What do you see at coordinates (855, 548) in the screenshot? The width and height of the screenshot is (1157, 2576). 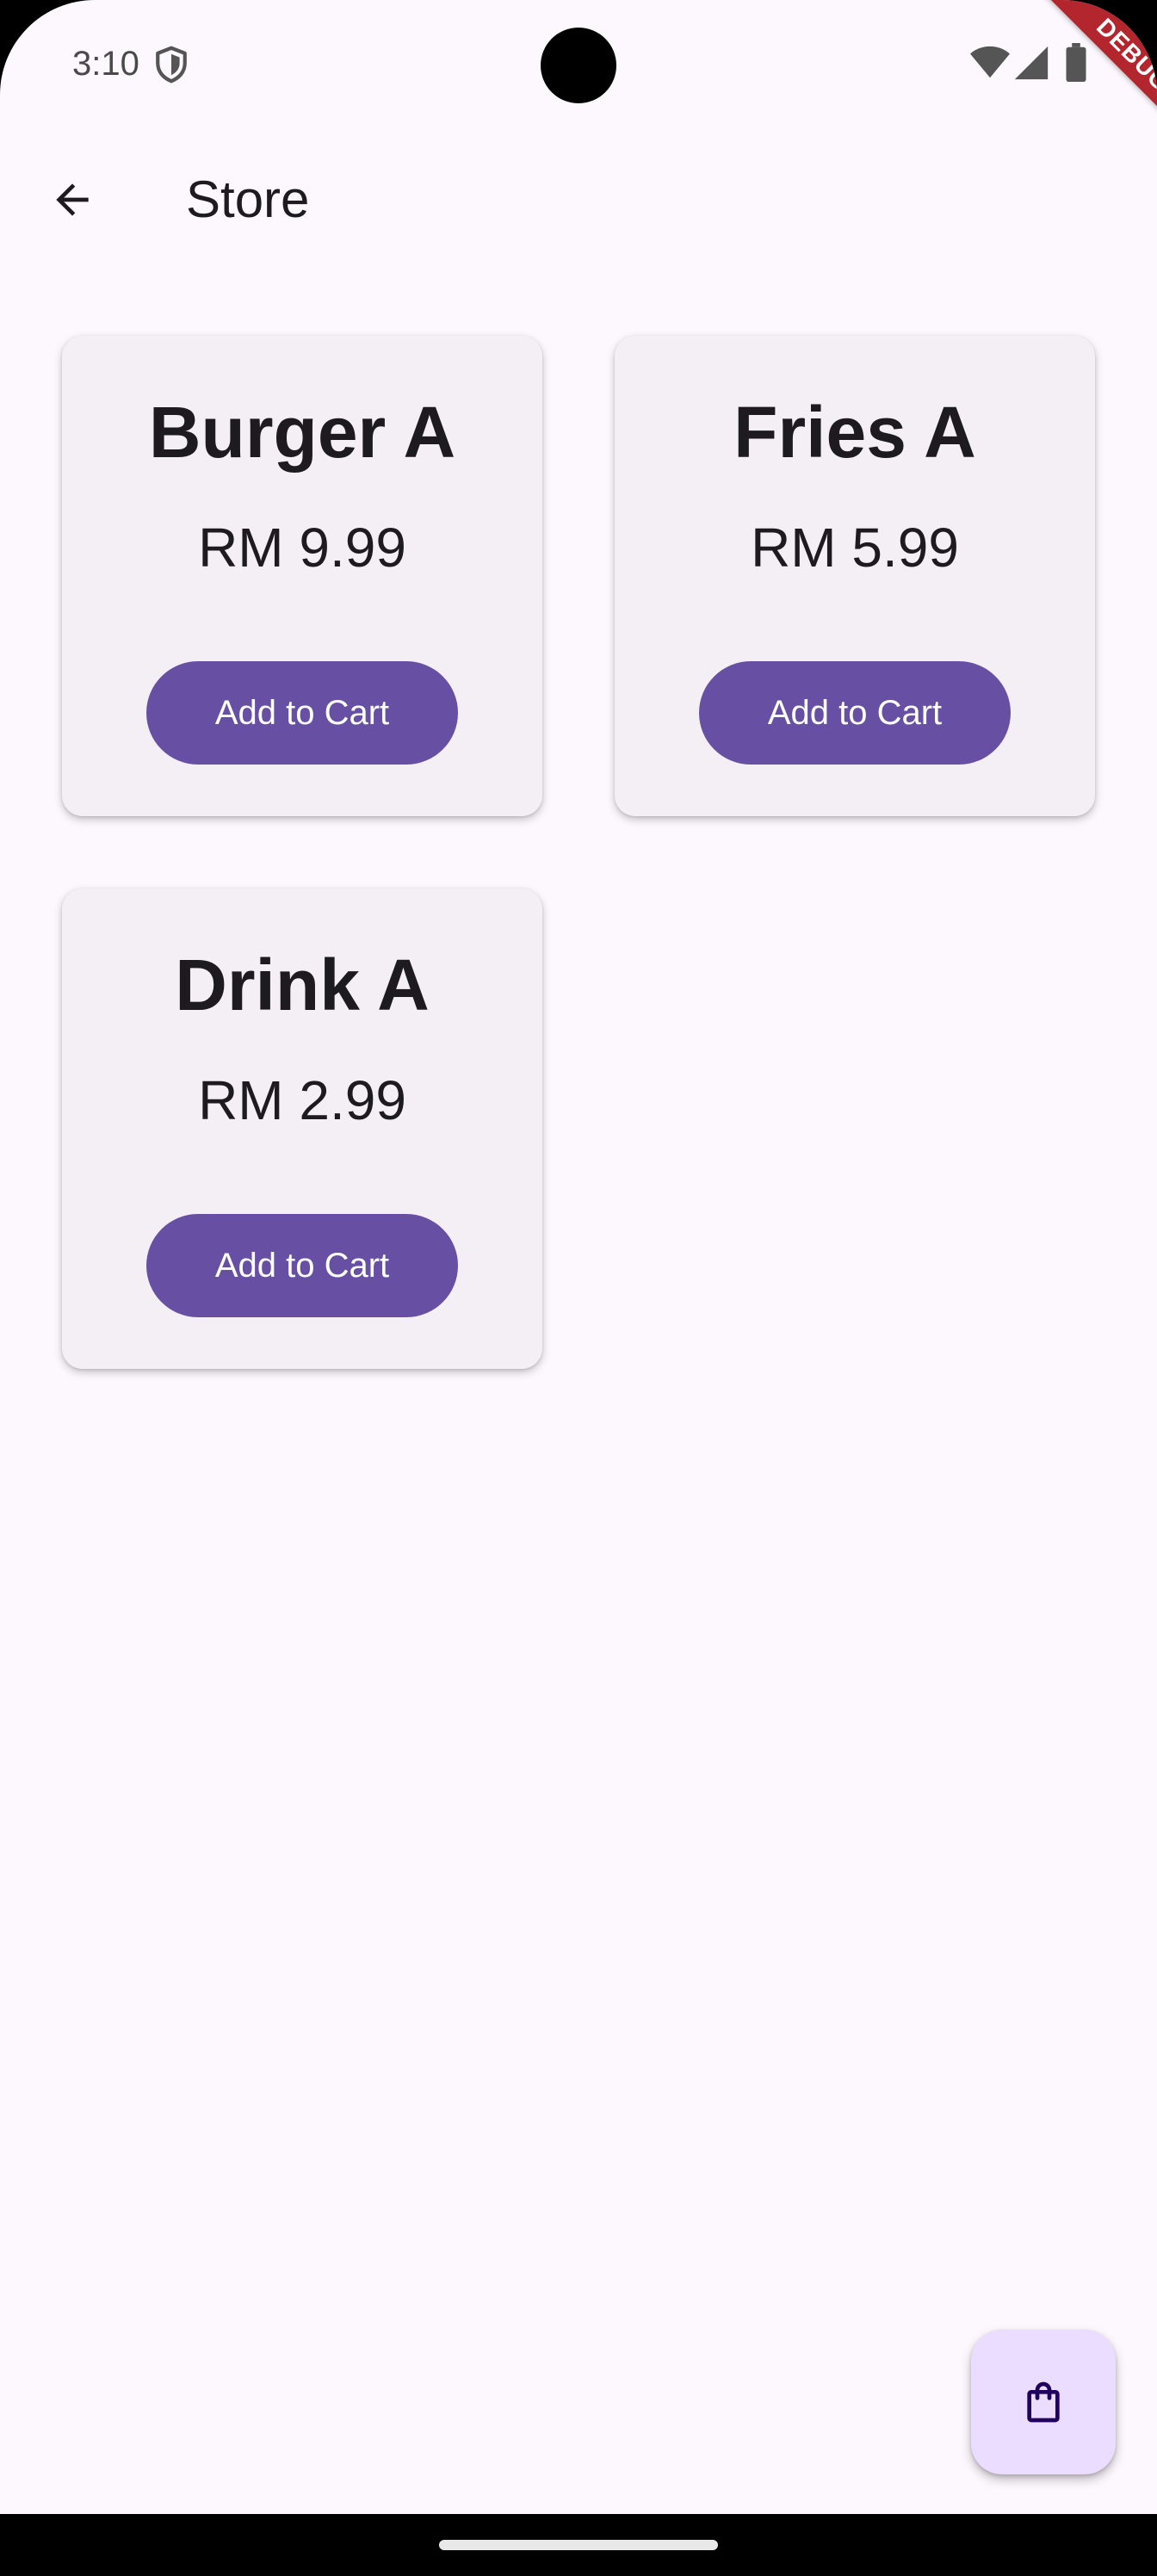 I see `product-price: RM 5.99` at bounding box center [855, 548].